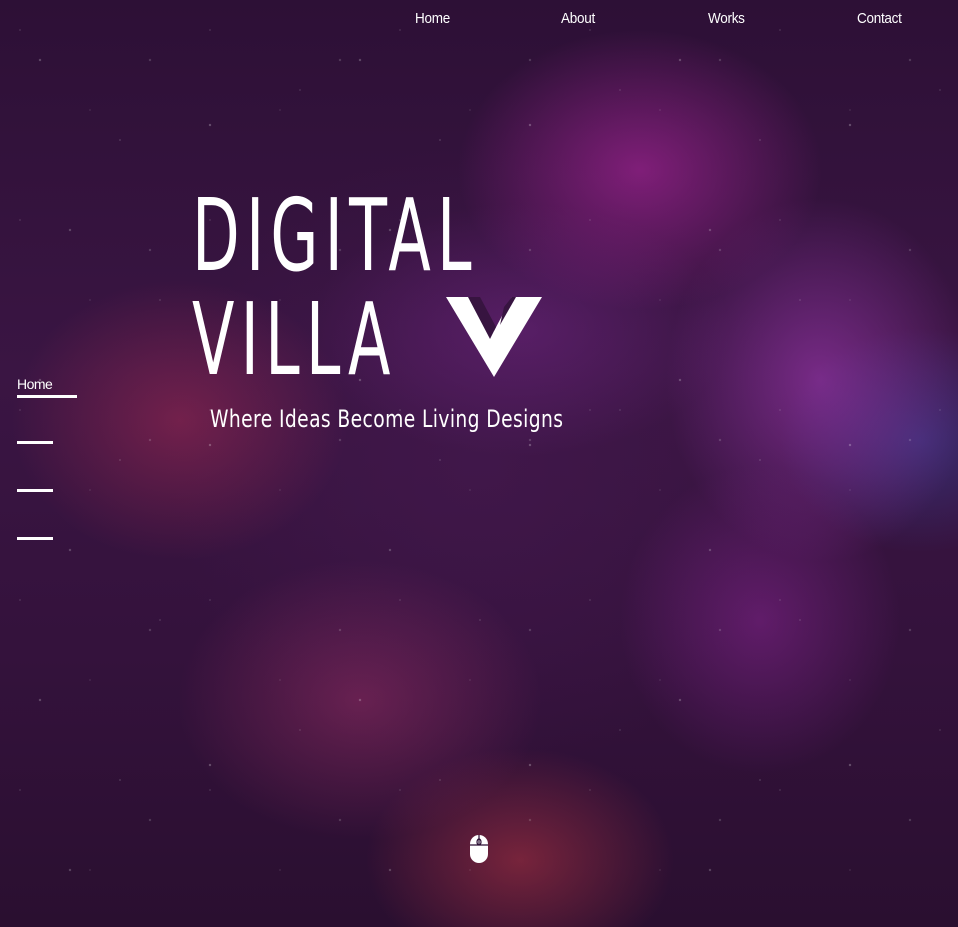 This screenshot has height=927, width=958. What do you see at coordinates (879, 18) in the screenshot?
I see `nav-link-contact: Contact` at bounding box center [879, 18].